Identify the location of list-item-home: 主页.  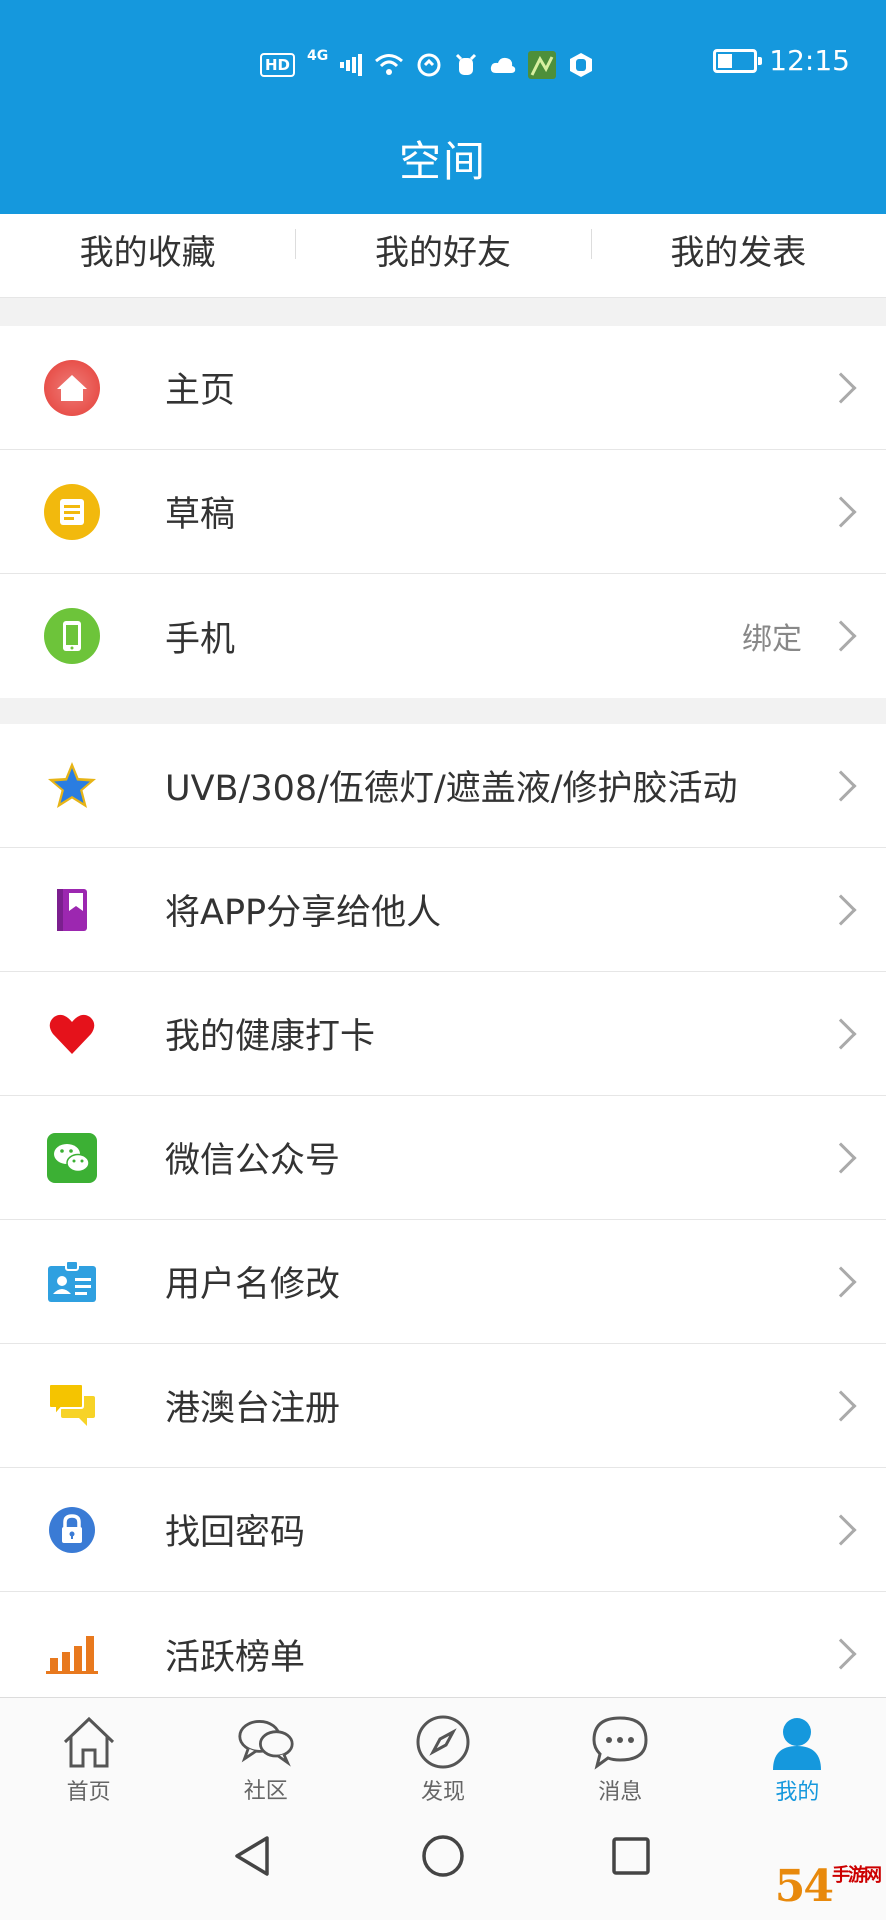
(443, 388).